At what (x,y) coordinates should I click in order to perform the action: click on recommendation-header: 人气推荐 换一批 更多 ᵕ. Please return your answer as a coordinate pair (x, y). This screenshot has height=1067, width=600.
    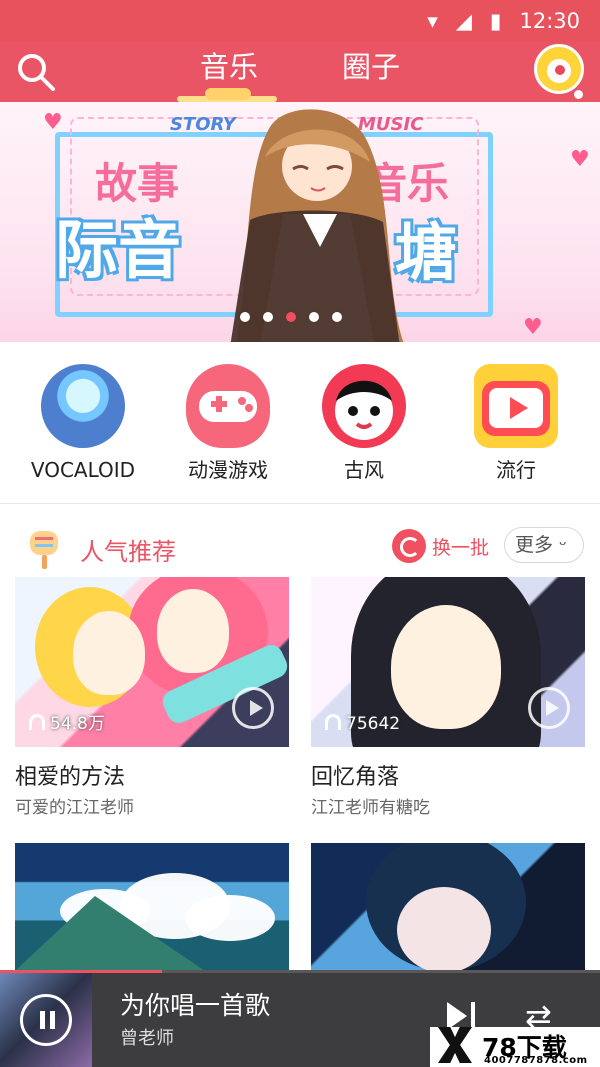
    Looking at the image, I should click on (300, 547).